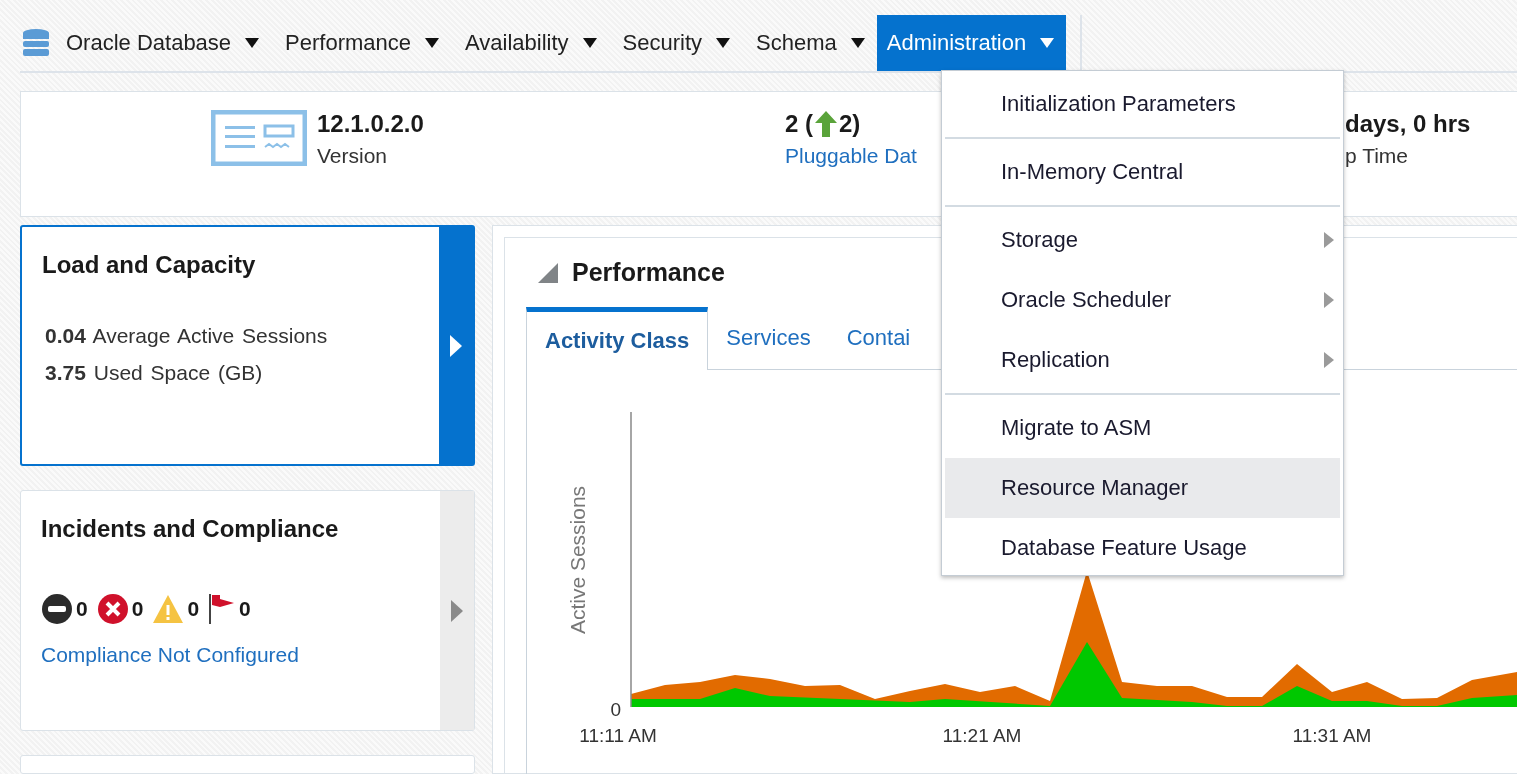  What do you see at coordinates (615, 709) in the screenshot?
I see `axis-tick-label: 0` at bounding box center [615, 709].